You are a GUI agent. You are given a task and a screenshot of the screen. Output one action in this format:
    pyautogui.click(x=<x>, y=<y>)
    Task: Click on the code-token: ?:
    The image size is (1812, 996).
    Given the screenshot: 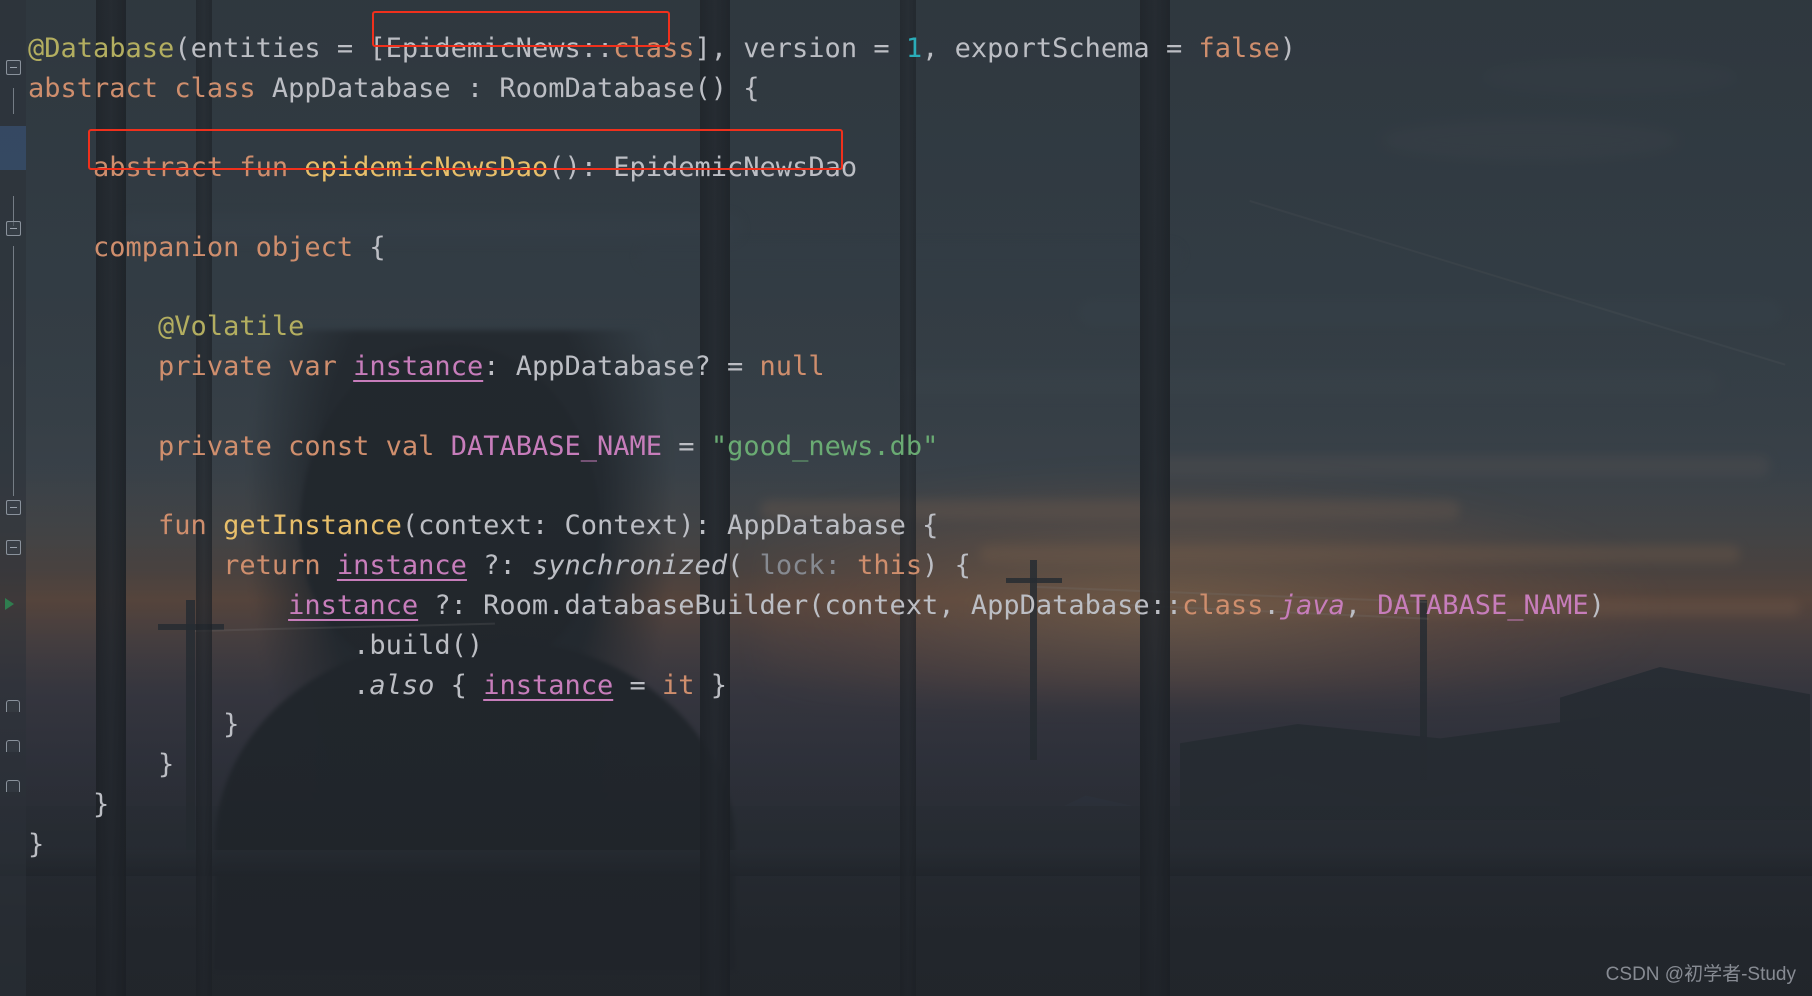 What is the action you would take?
    pyautogui.click(x=499, y=566)
    